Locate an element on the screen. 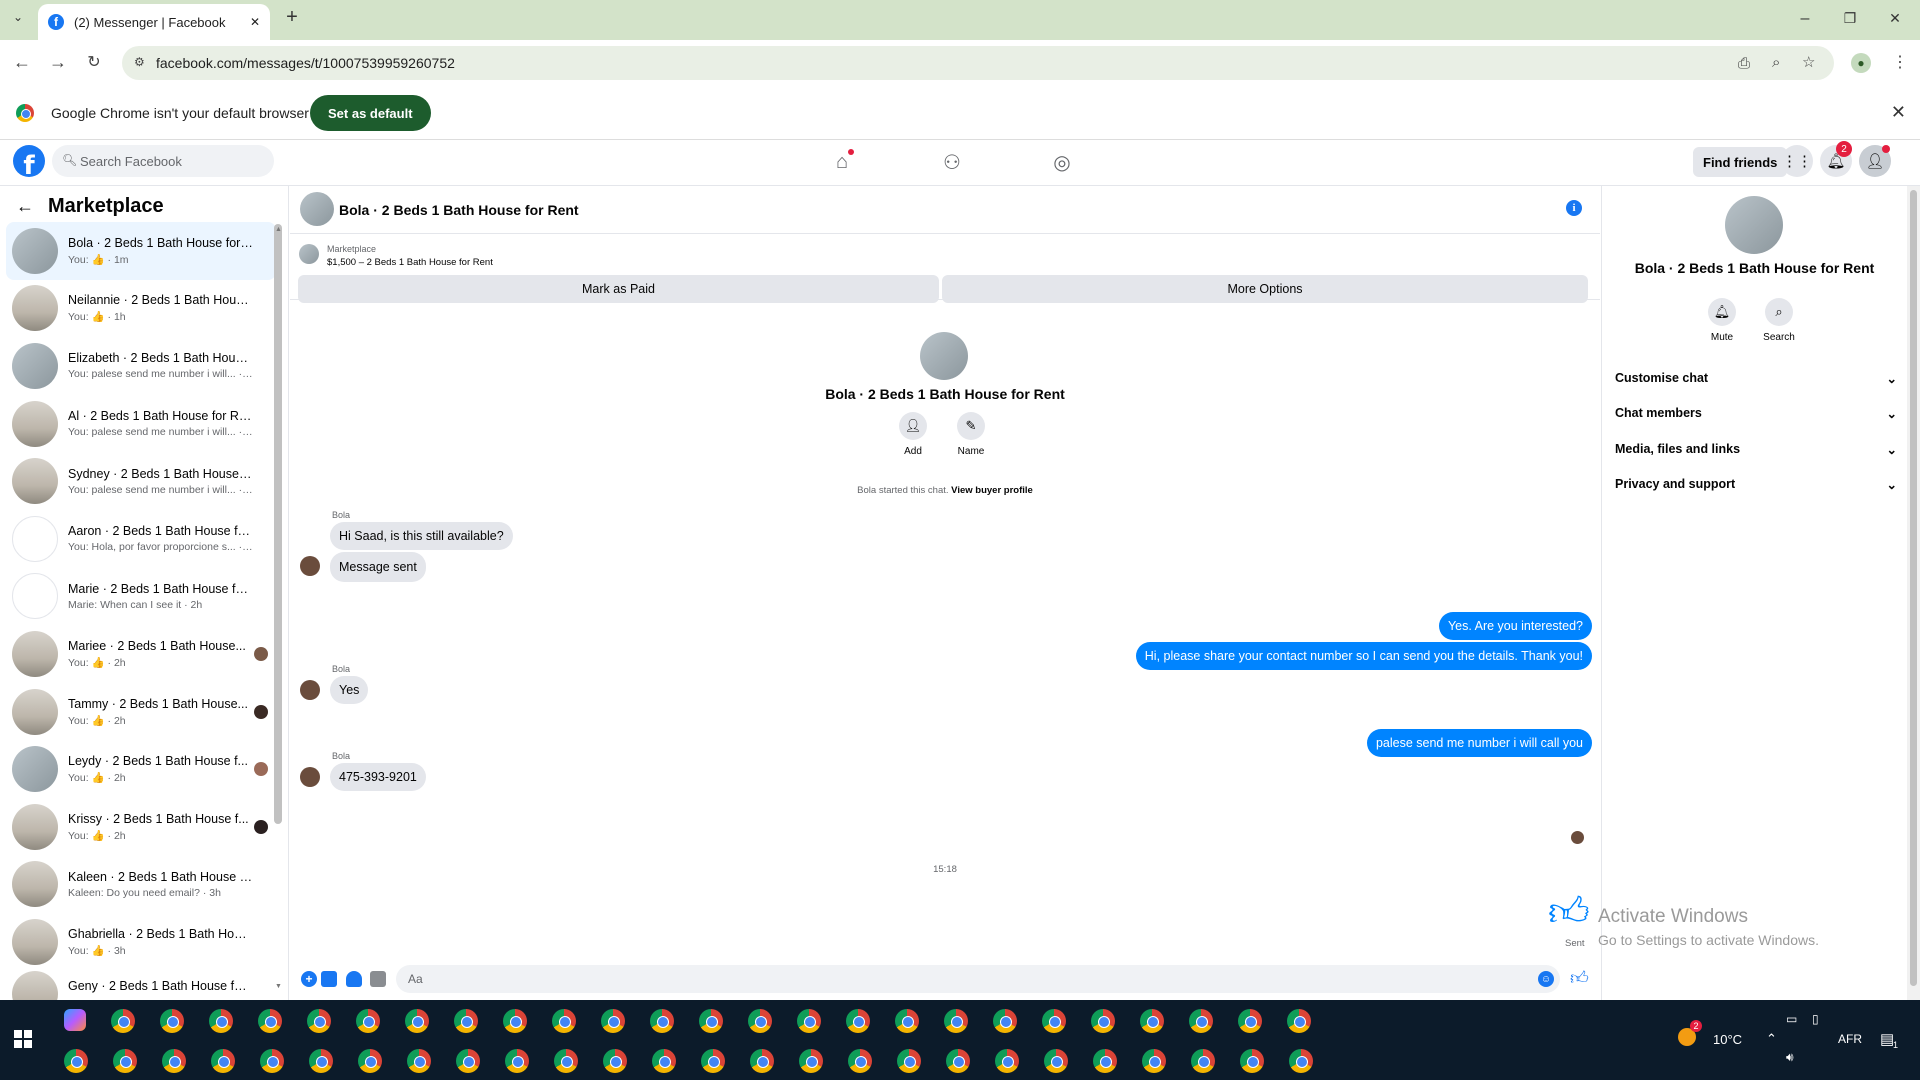 The height and width of the screenshot is (1080, 1920). mark-as-paid-button: Mark as Paid is located at coordinates (618, 289).